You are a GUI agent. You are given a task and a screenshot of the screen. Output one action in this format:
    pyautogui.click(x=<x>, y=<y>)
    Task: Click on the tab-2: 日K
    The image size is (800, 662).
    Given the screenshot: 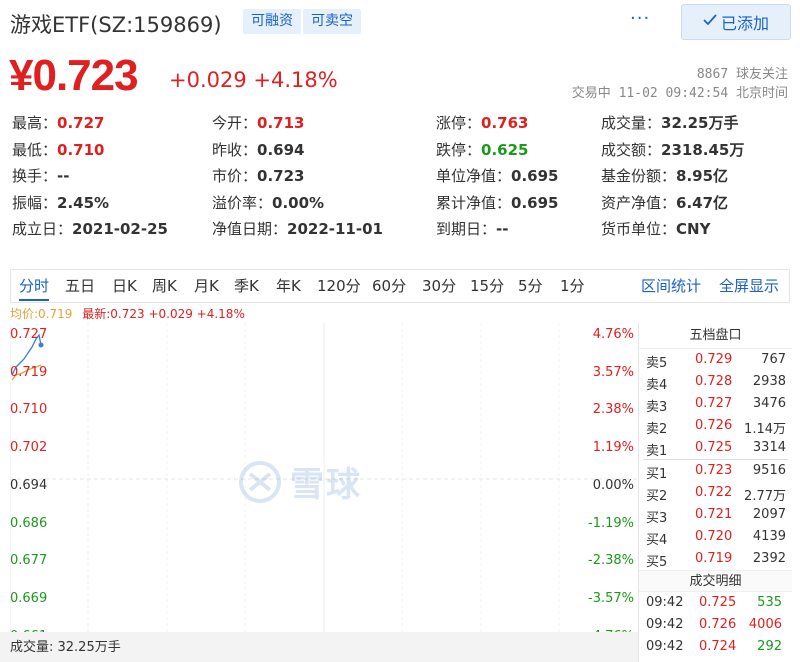 What is the action you would take?
    pyautogui.click(x=124, y=285)
    